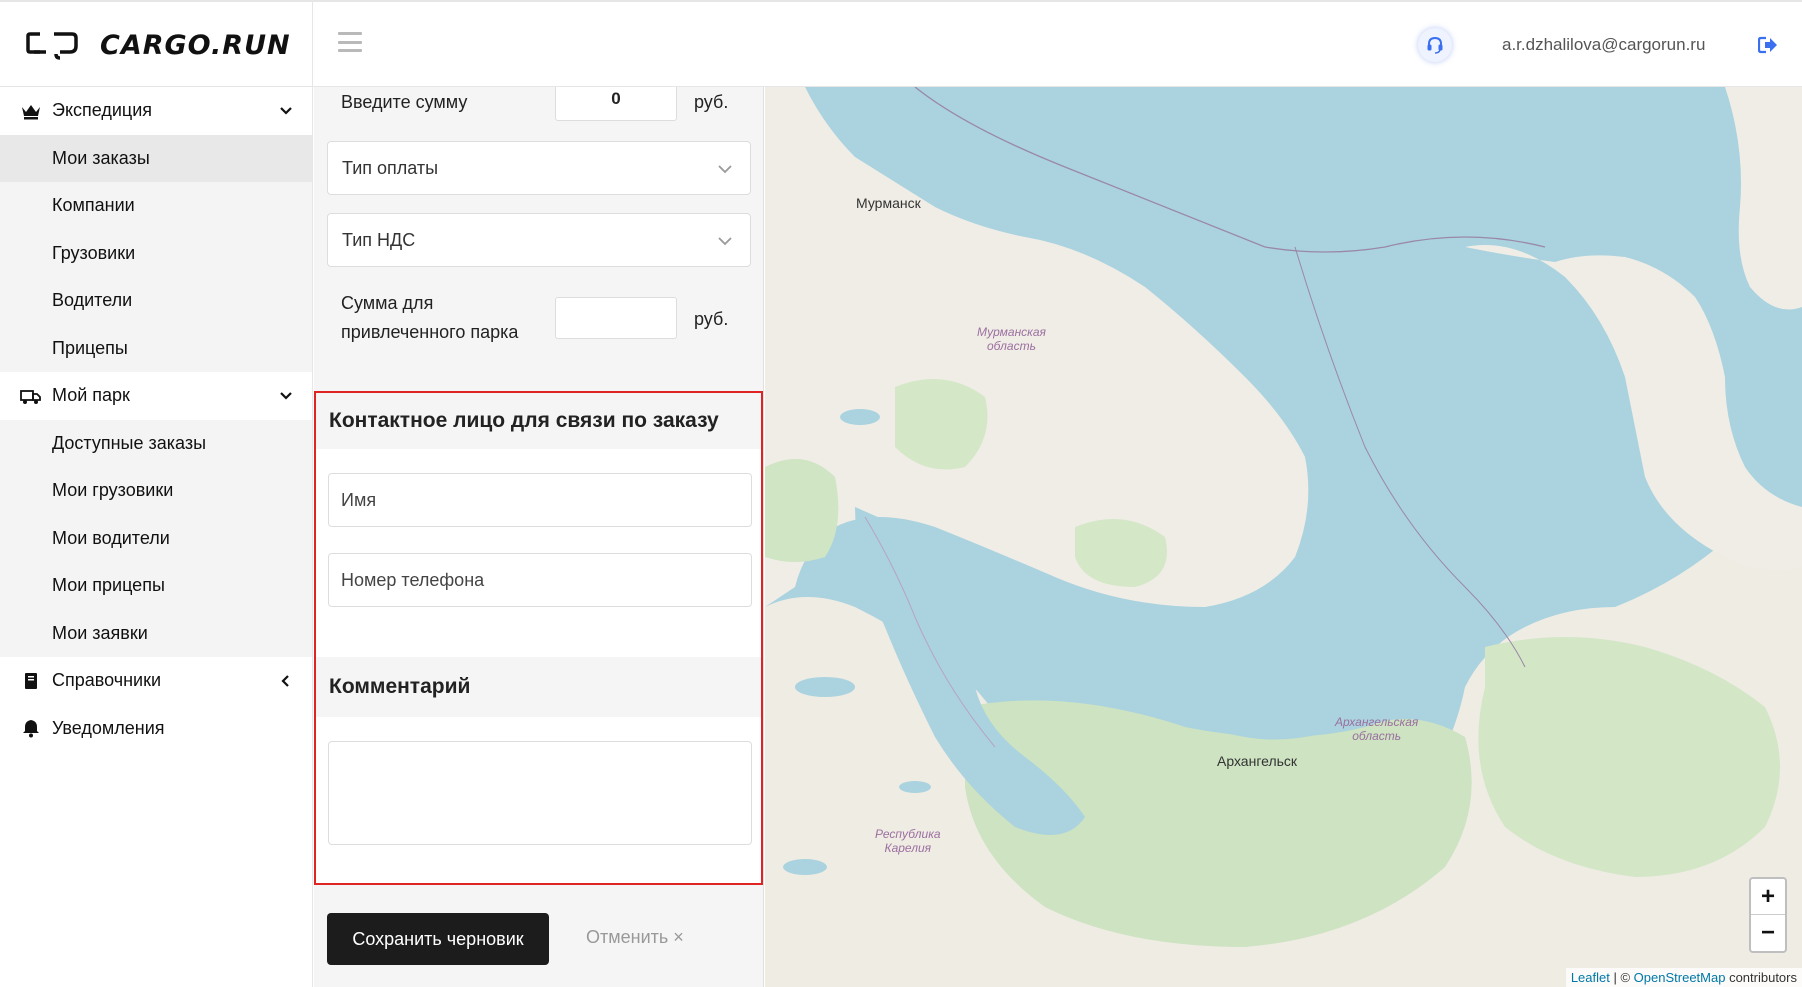 This screenshot has height=987, width=1802. Describe the element at coordinates (31, 112) in the screenshot. I see `crown-icon` at that location.